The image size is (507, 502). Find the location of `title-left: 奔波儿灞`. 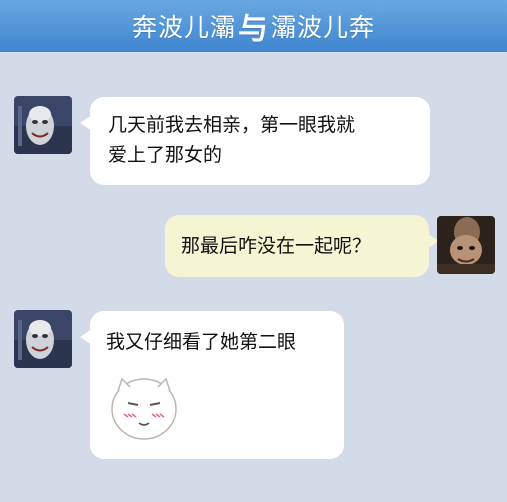

title-left: 奔波儿灞 is located at coordinates (183, 27).